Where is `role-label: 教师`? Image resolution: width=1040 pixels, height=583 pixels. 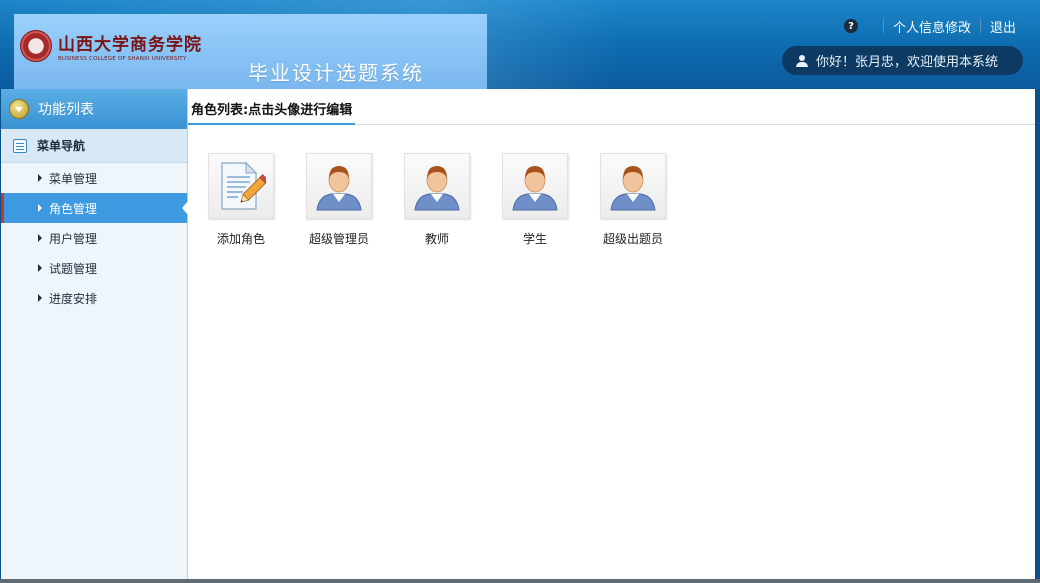
role-label: 教师 is located at coordinates (436, 239).